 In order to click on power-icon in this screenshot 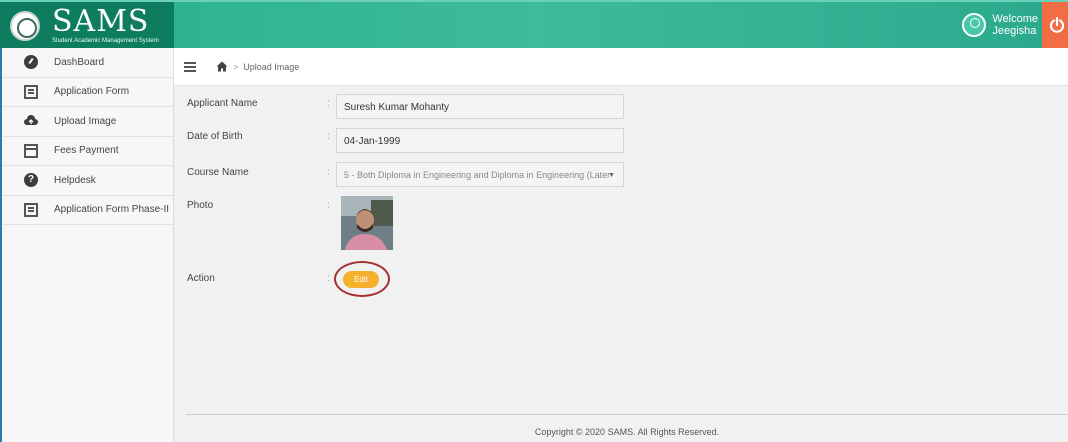, I will do `click(1057, 25)`.